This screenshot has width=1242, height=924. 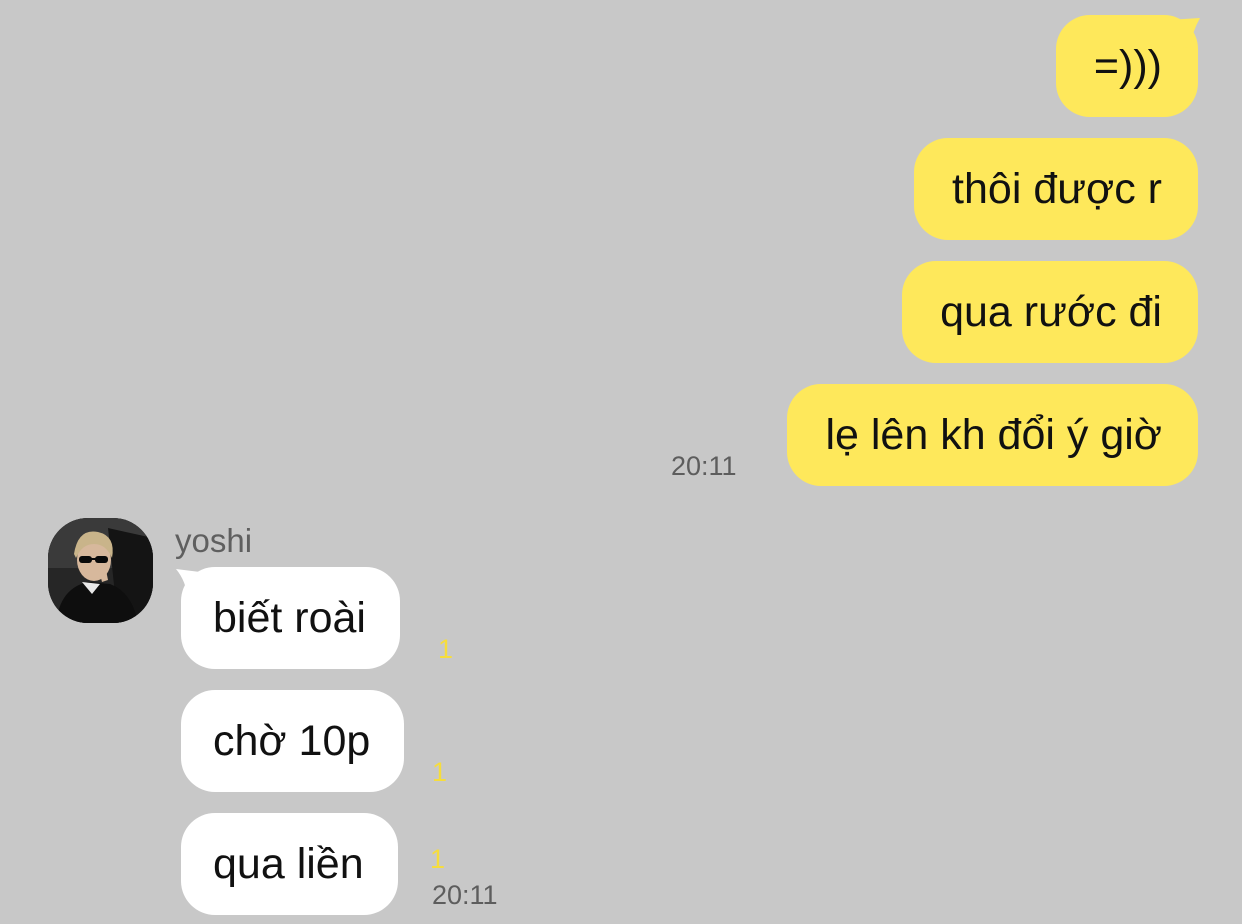 I want to click on avatar, so click(x=100, y=570).